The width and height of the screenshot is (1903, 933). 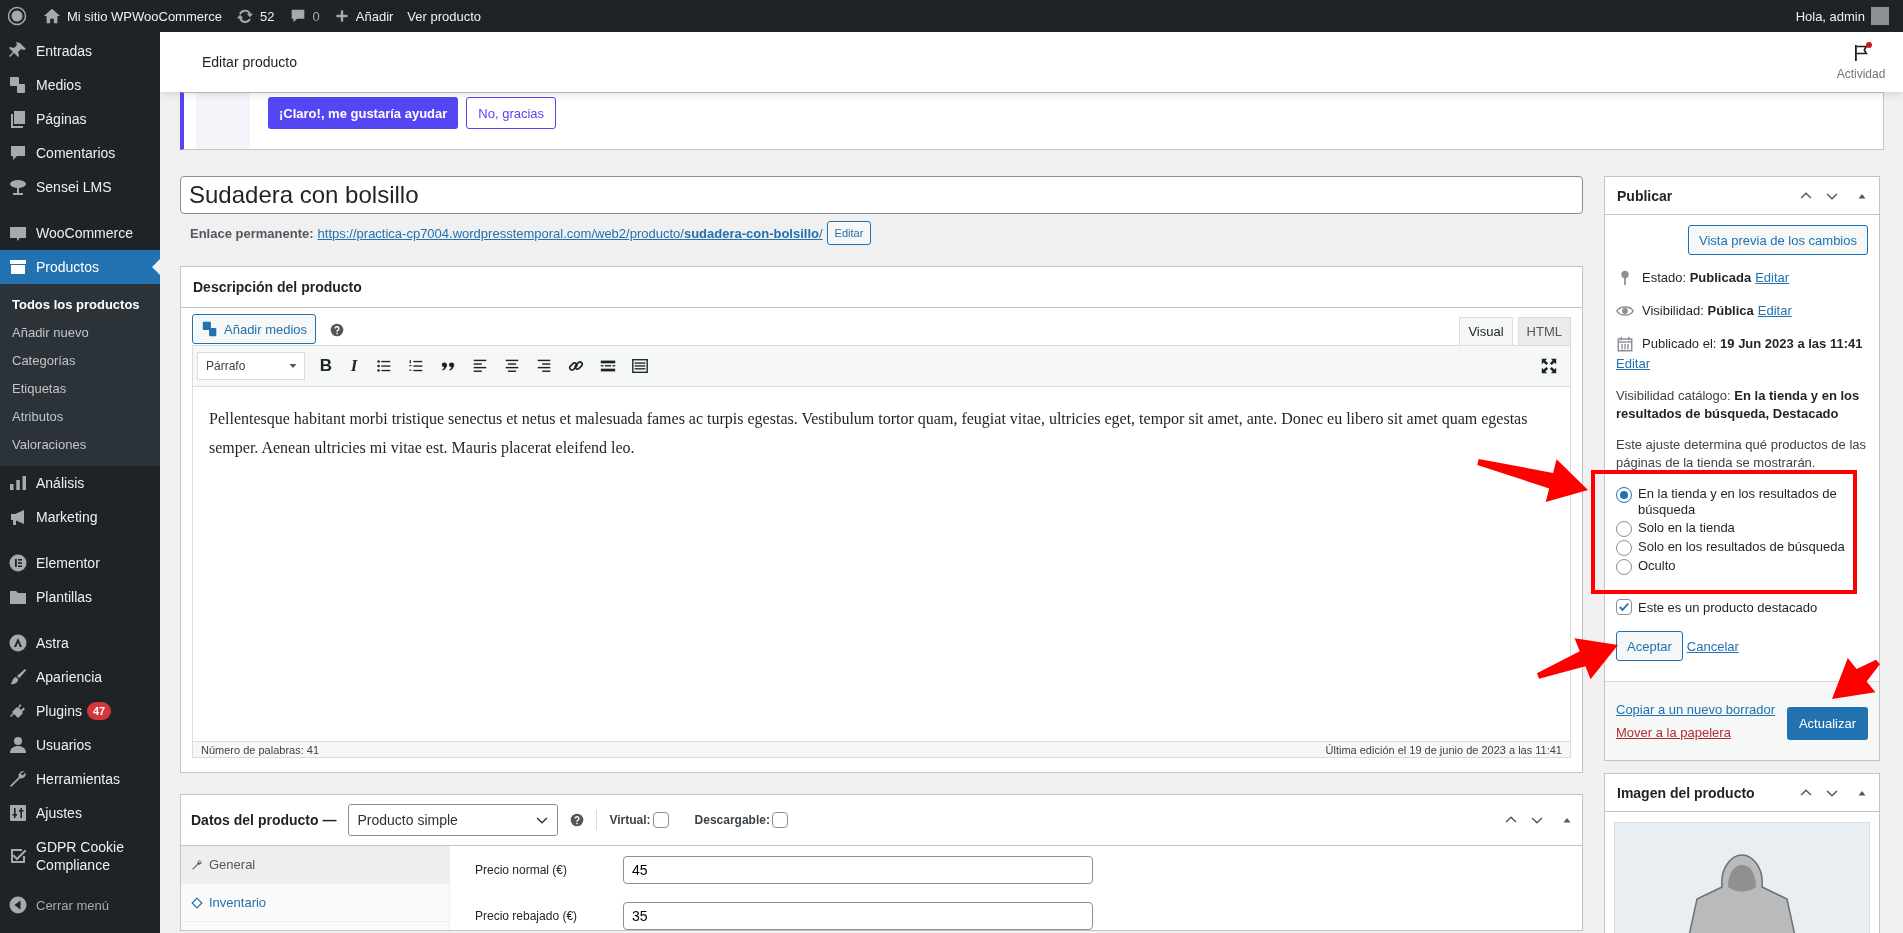 What do you see at coordinates (1861, 62) in the screenshot?
I see `activity-button: Actividad` at bounding box center [1861, 62].